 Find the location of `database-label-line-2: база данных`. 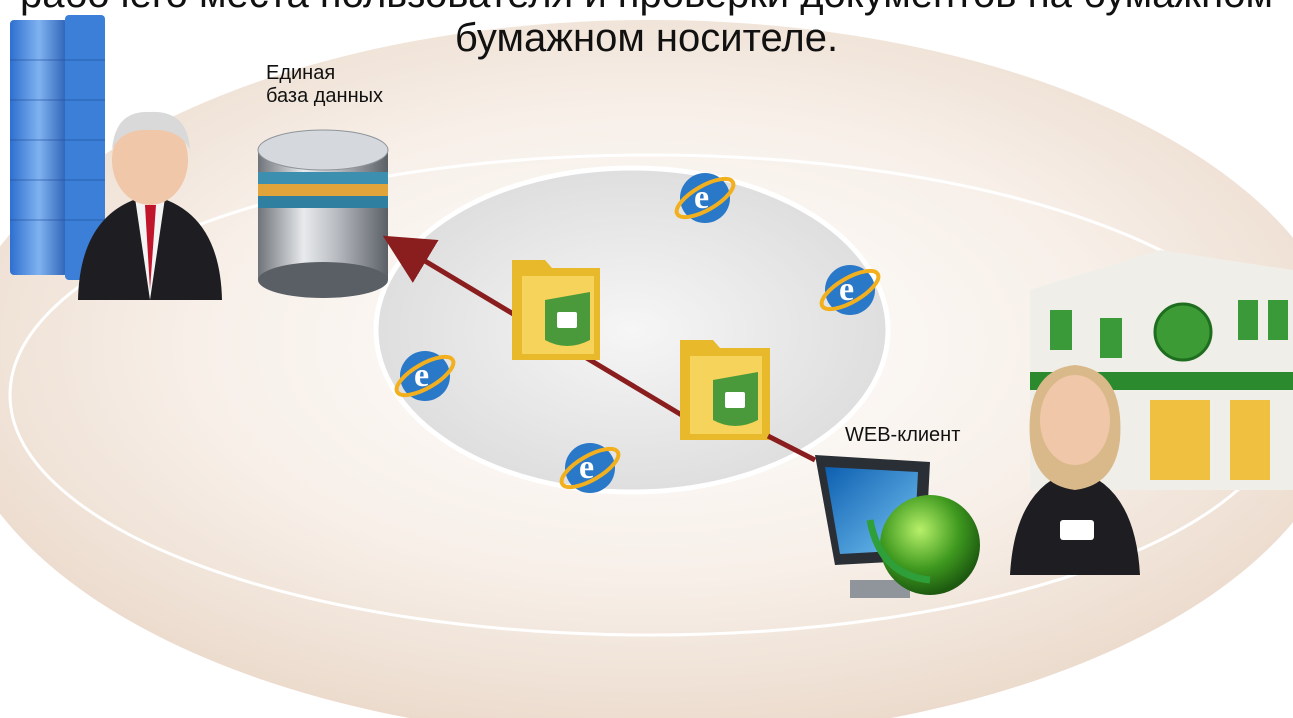

database-label-line-2: база данных is located at coordinates (325, 96).